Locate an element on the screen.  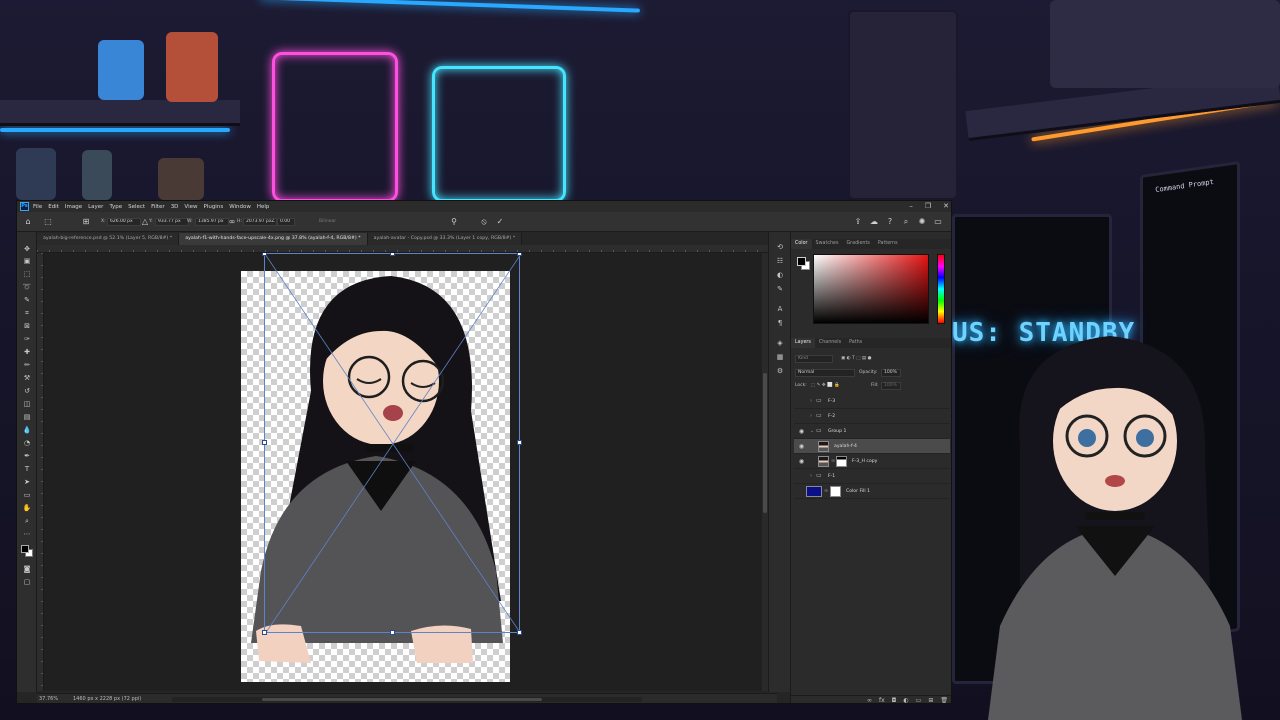
width-field: 1385.97 px is located at coordinates (212, 222).